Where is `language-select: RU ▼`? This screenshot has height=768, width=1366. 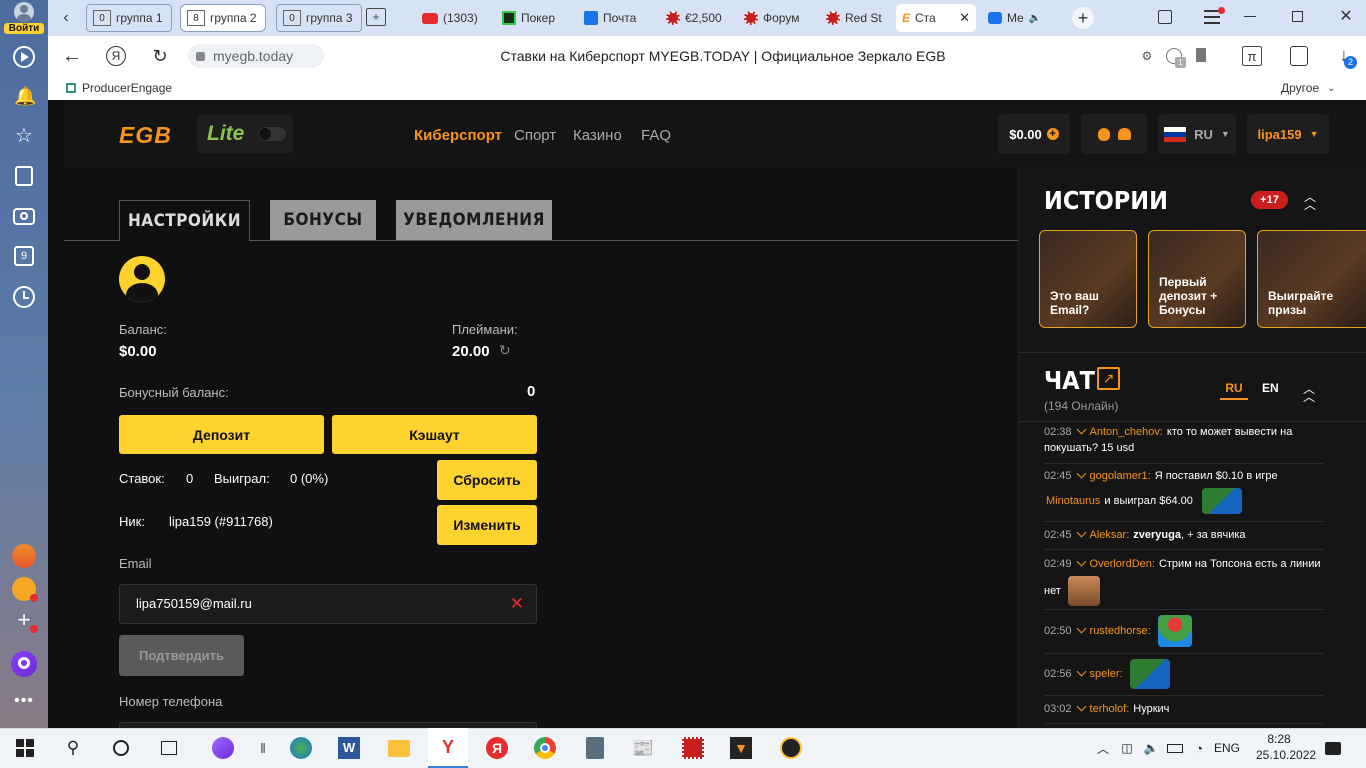 language-select: RU ▼ is located at coordinates (1197, 134).